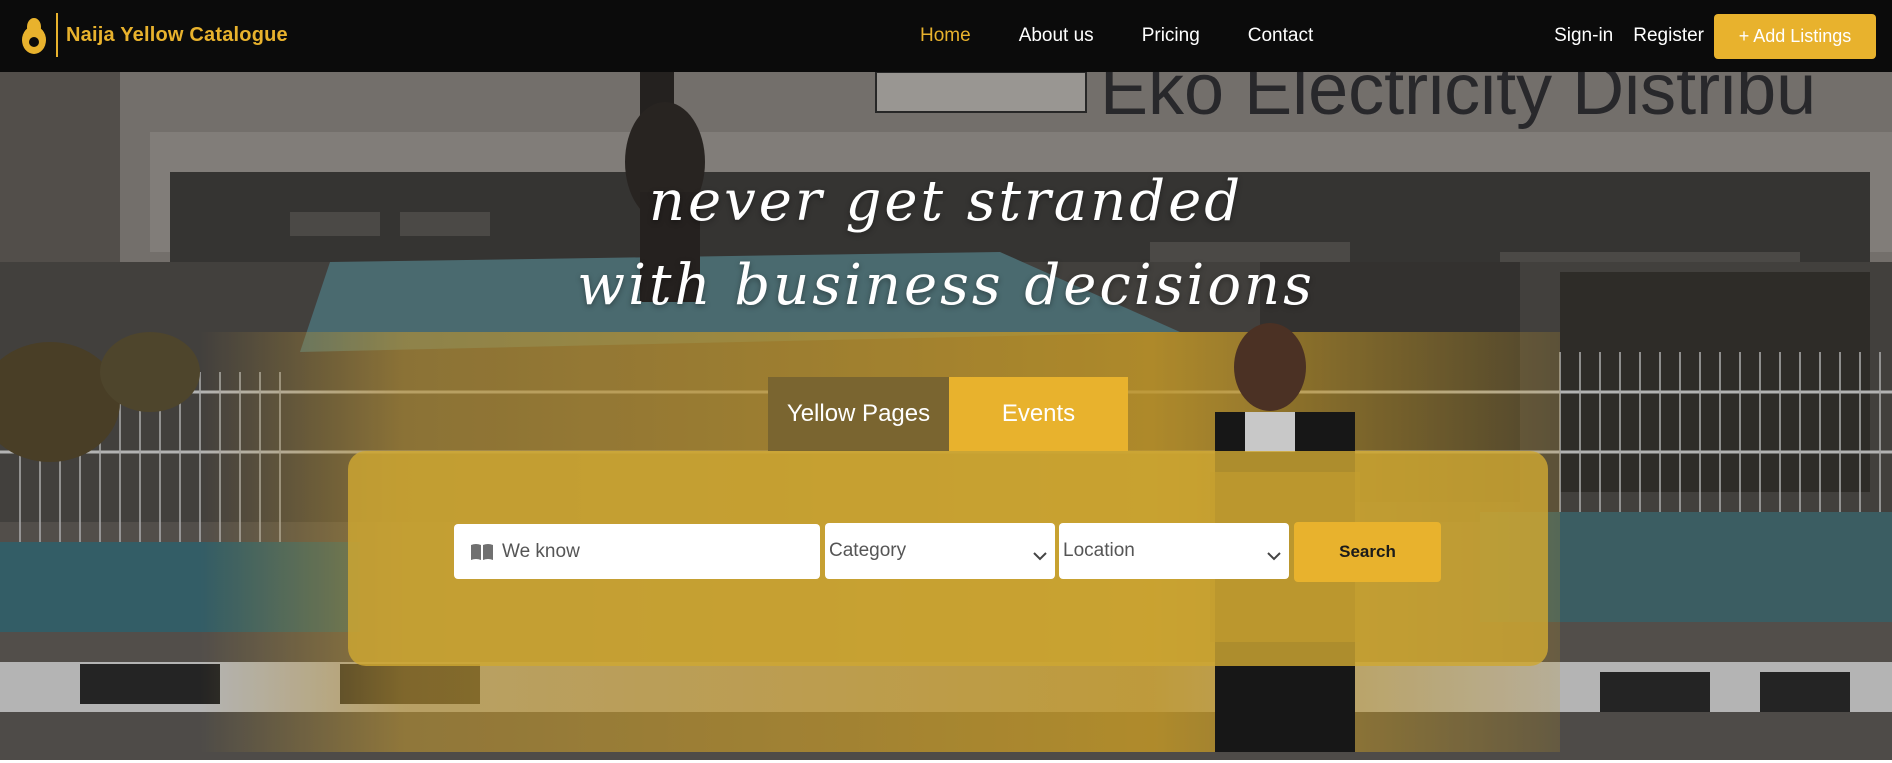 The image size is (1892, 763). I want to click on brand-divider, so click(57, 35).